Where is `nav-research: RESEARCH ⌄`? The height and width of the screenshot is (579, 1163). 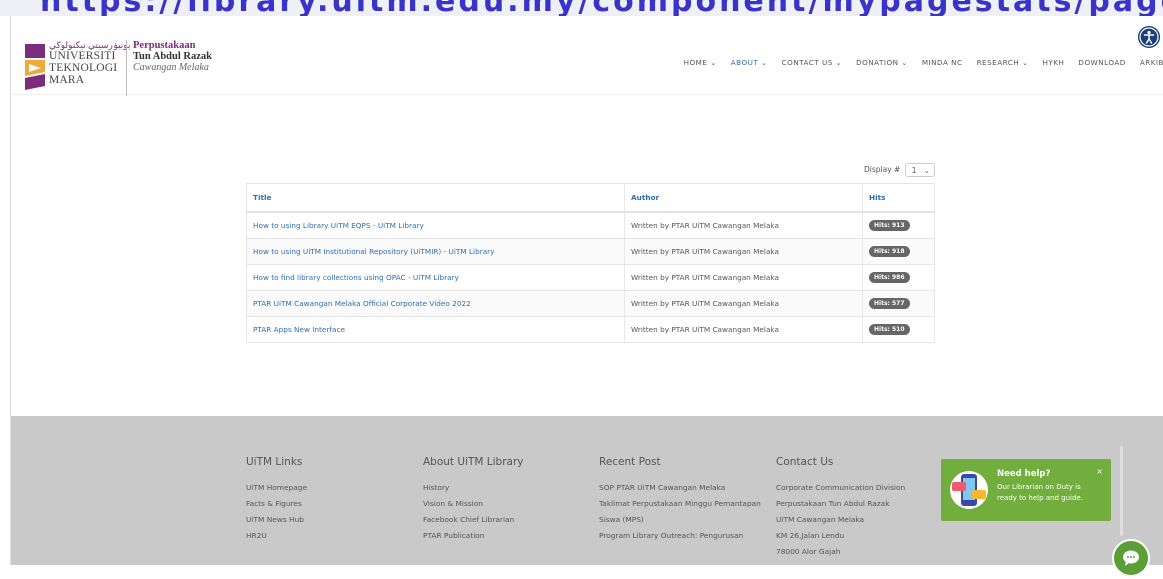
nav-research: RESEARCH ⌄ is located at coordinates (1003, 62).